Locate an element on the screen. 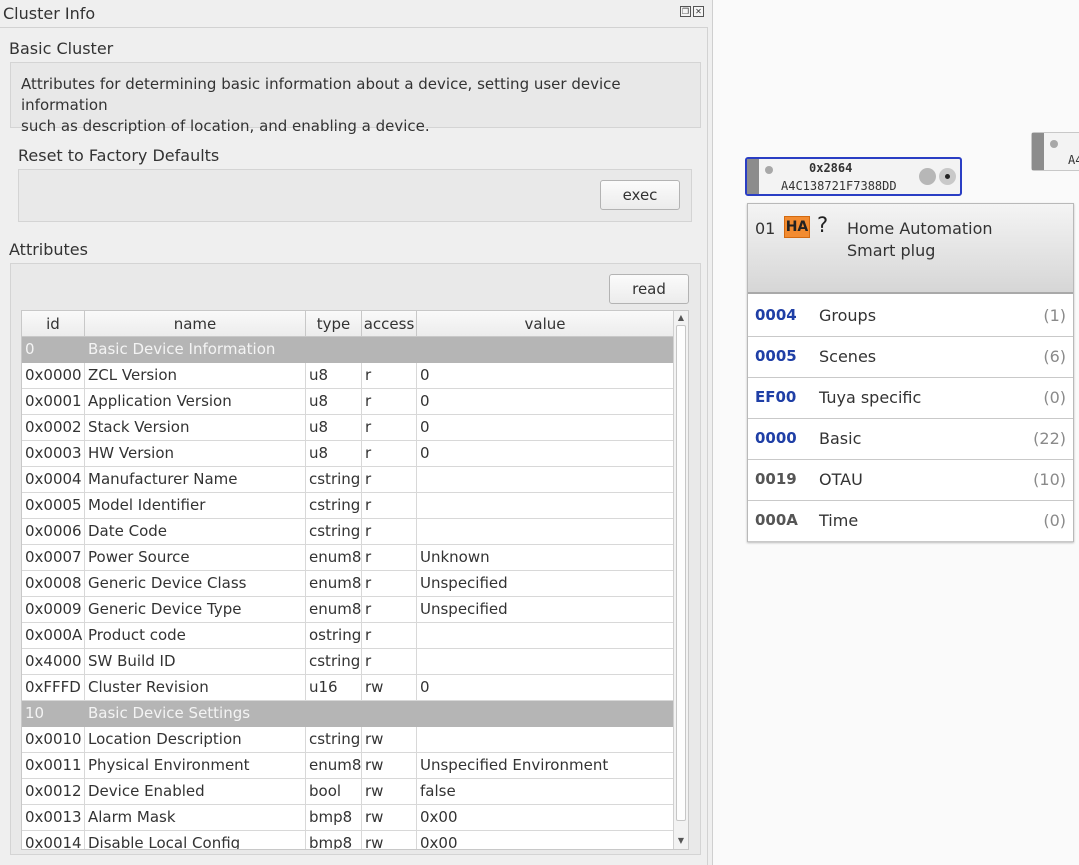 This screenshot has width=1079, height=865. attribute-row: 0x0001 Application Version u8 r 0 is located at coordinates (355, 402).